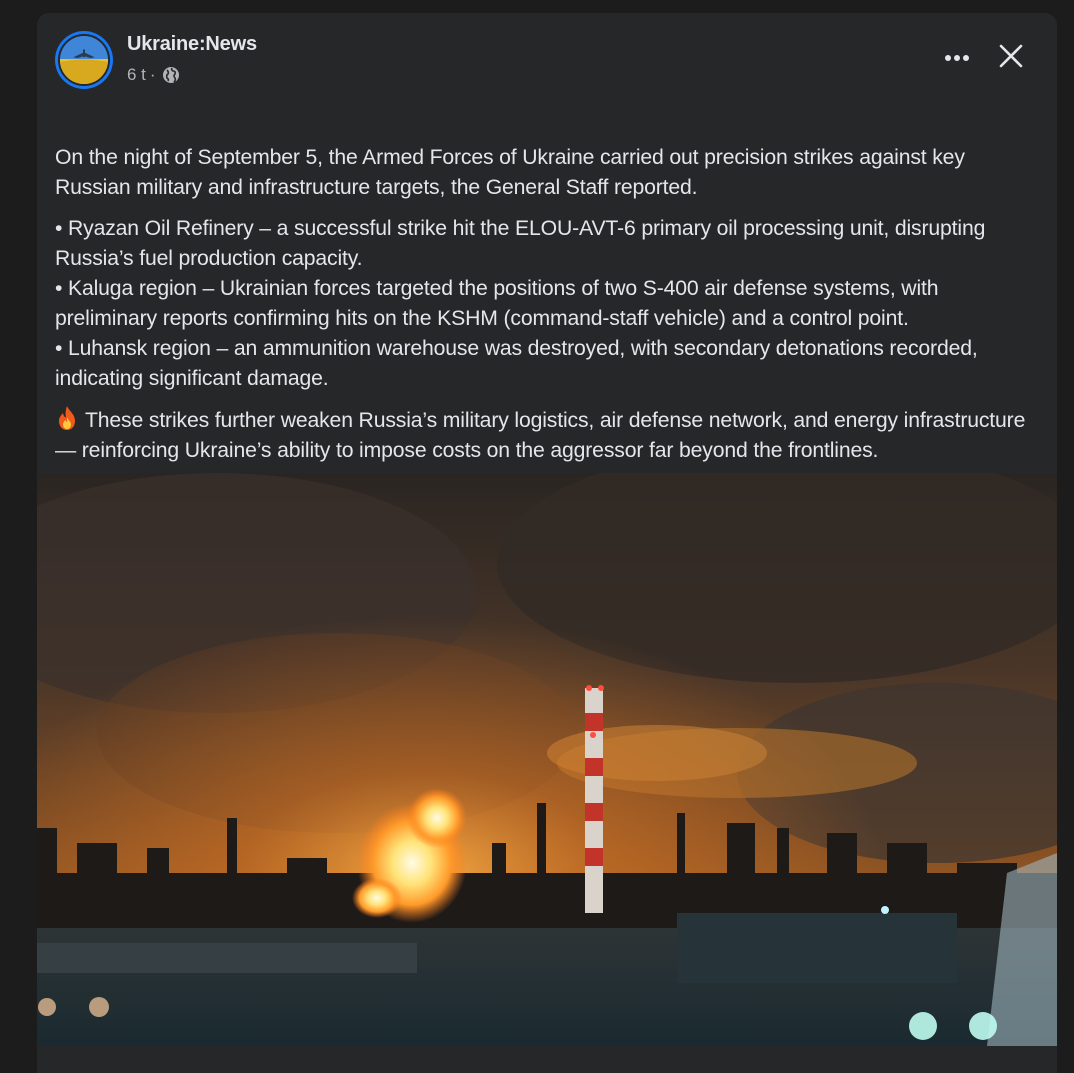  Describe the element at coordinates (1065, 530) in the screenshot. I see `scrollbar-gutter` at that location.